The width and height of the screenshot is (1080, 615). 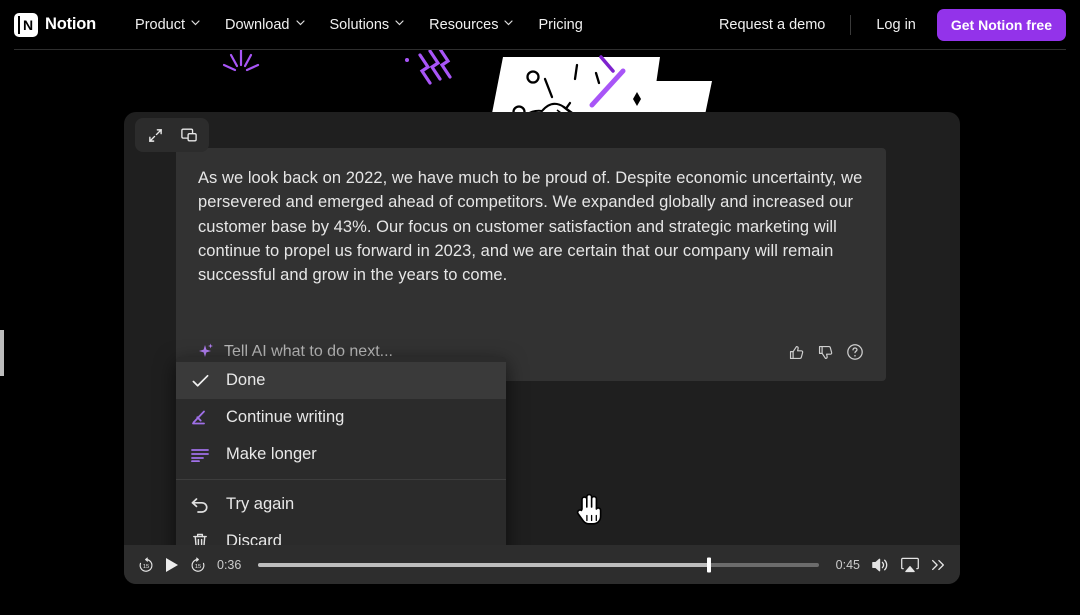 I want to click on login-link: Log in, so click(x=896, y=25).